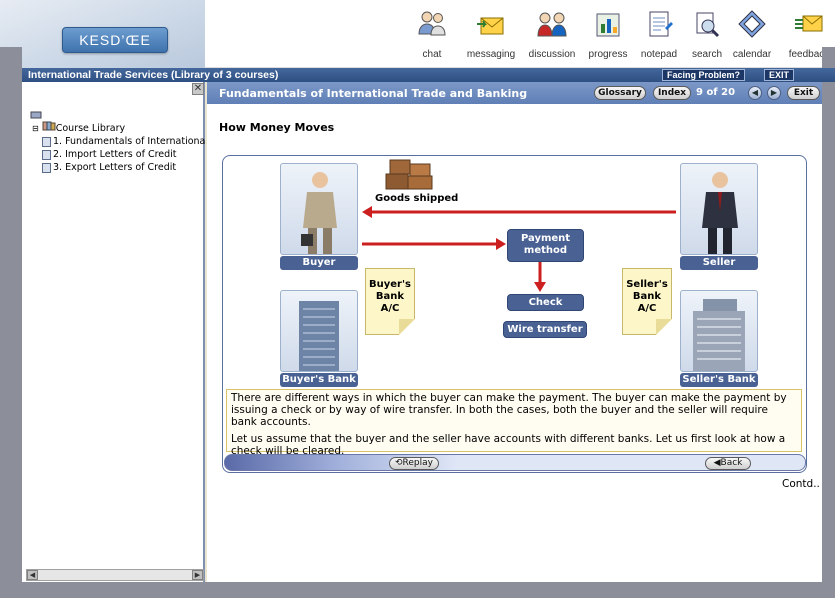  What do you see at coordinates (11, 322) in the screenshot?
I see `window-frame-left` at bounding box center [11, 322].